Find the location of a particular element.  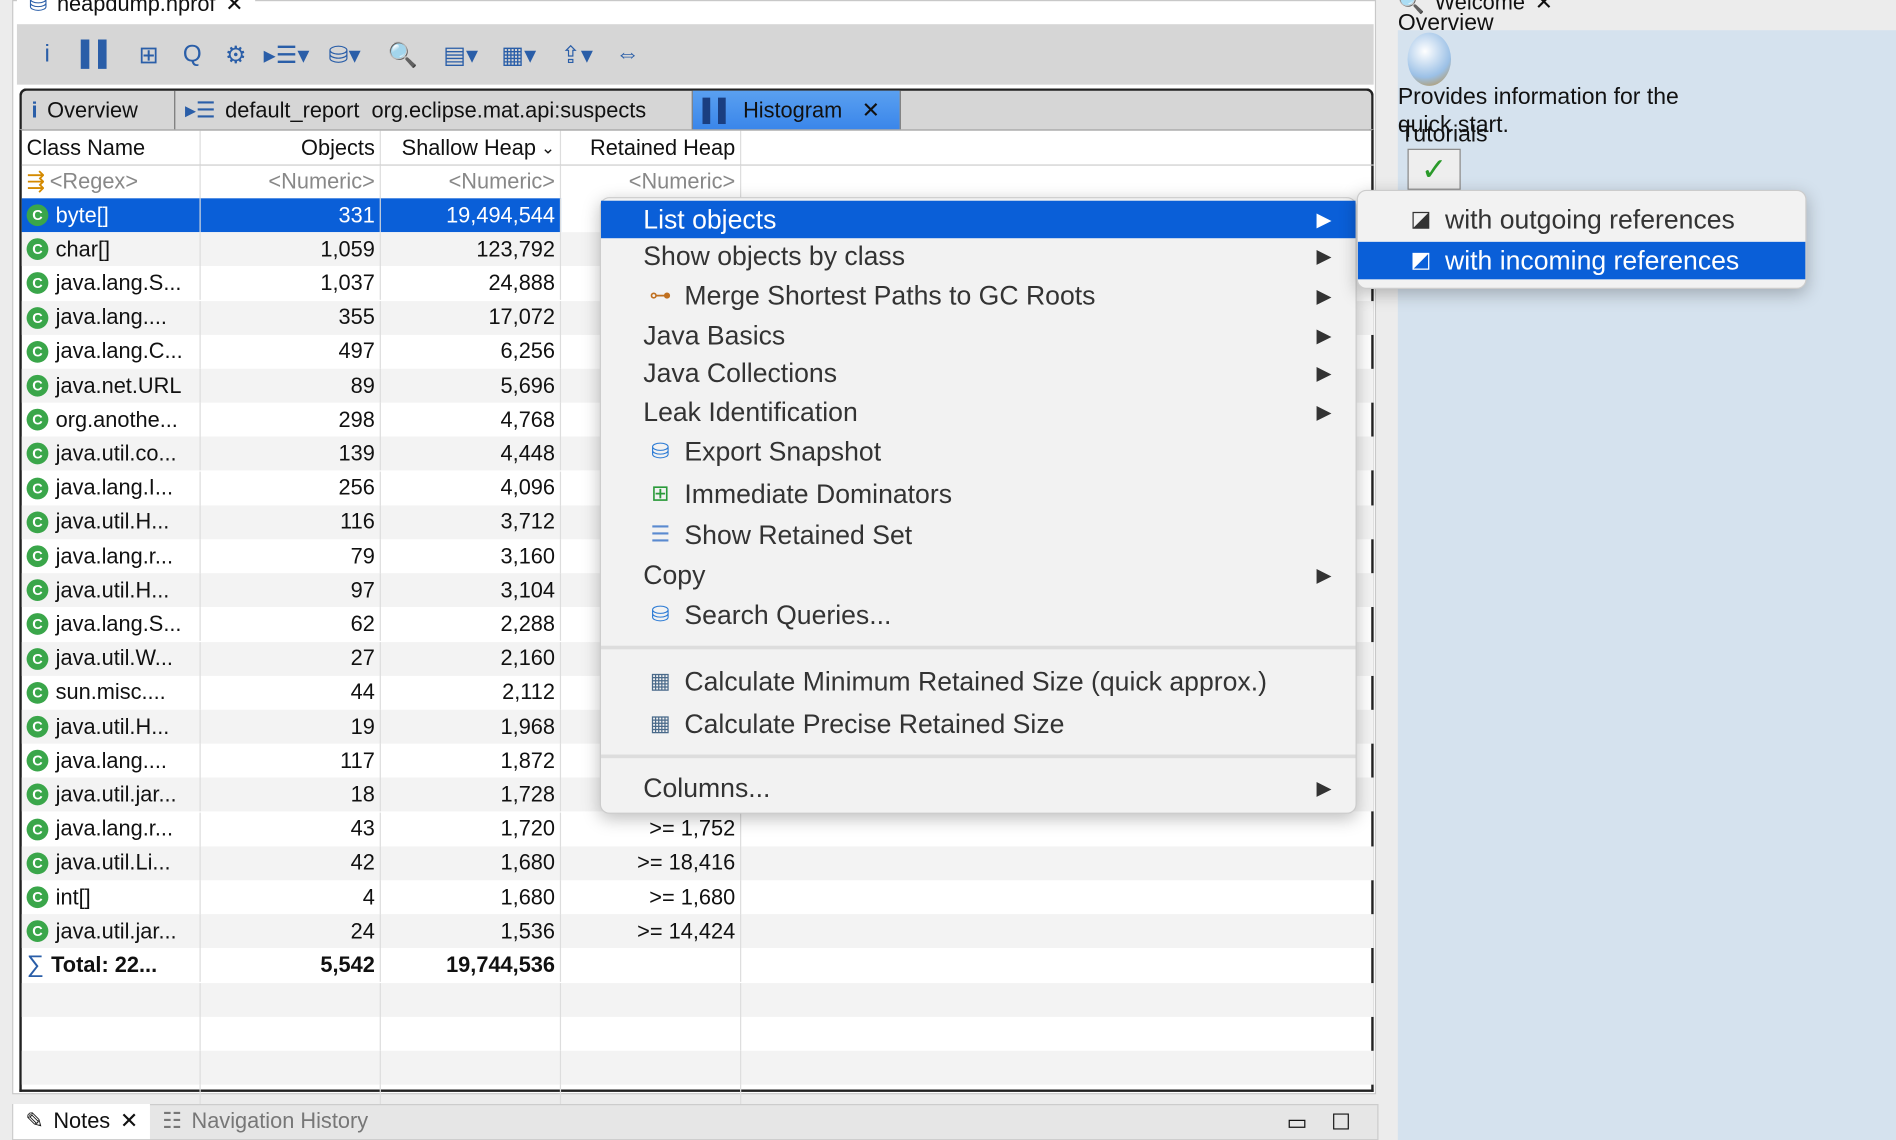

query-browser-icon: ⛁▾ is located at coordinates (345, 54).